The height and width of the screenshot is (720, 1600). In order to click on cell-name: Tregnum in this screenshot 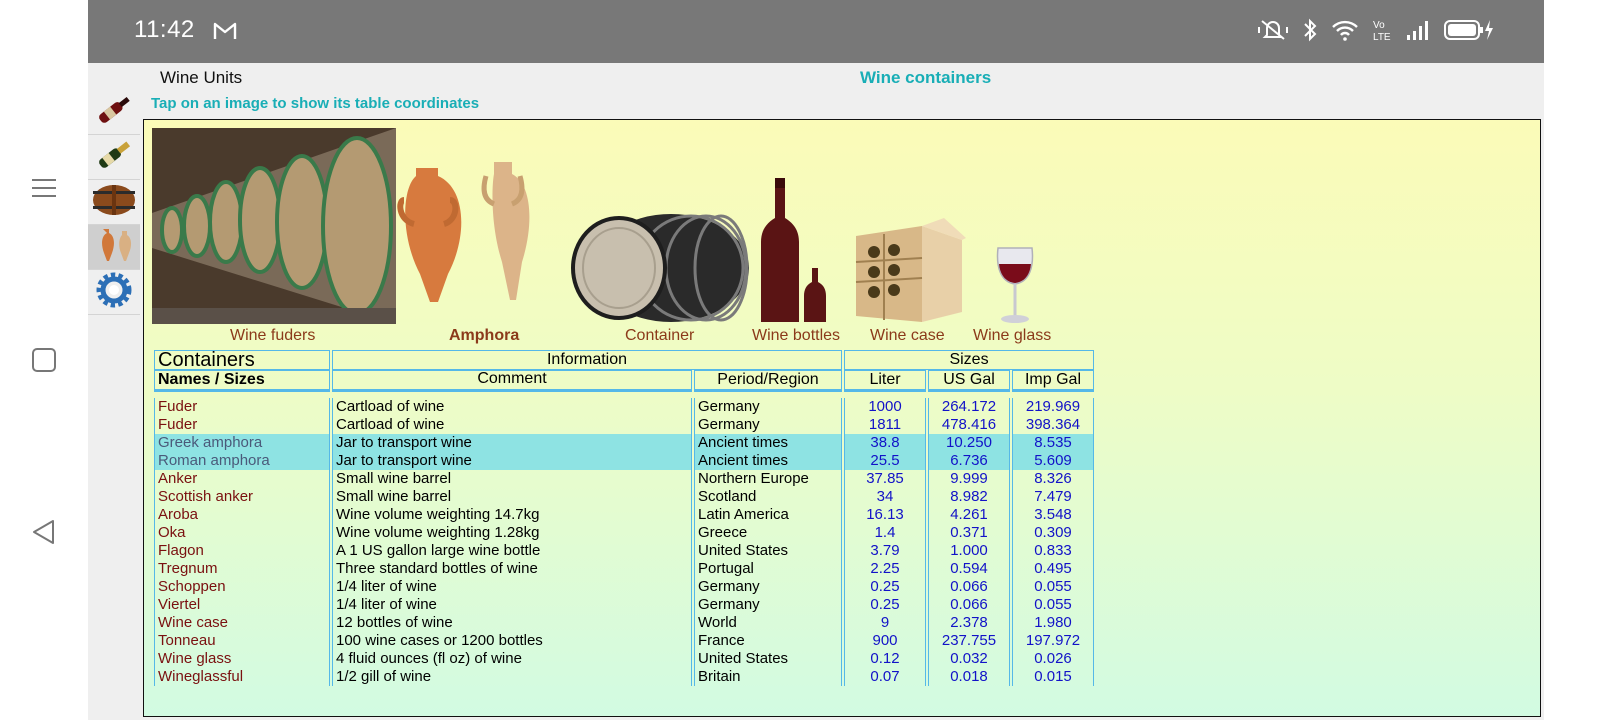, I will do `click(242, 569)`.